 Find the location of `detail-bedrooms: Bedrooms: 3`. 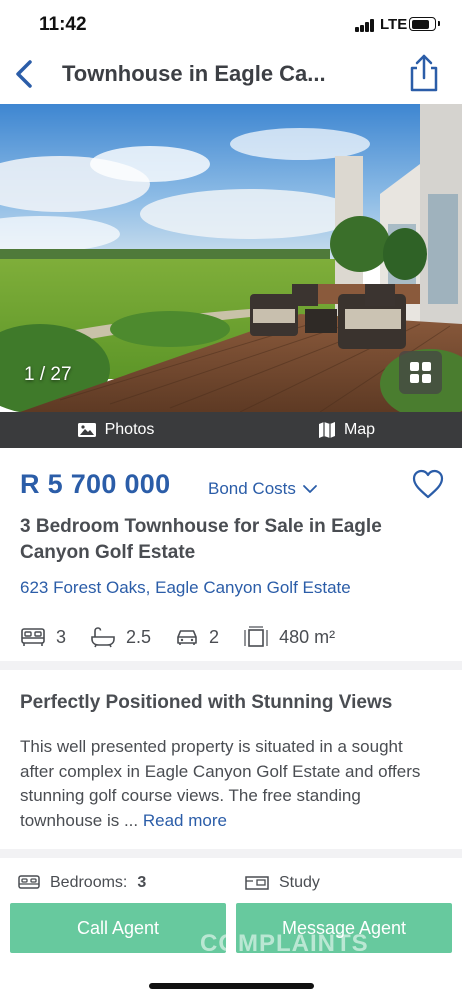

detail-bedrooms: Bedrooms: 3 is located at coordinates (82, 883).